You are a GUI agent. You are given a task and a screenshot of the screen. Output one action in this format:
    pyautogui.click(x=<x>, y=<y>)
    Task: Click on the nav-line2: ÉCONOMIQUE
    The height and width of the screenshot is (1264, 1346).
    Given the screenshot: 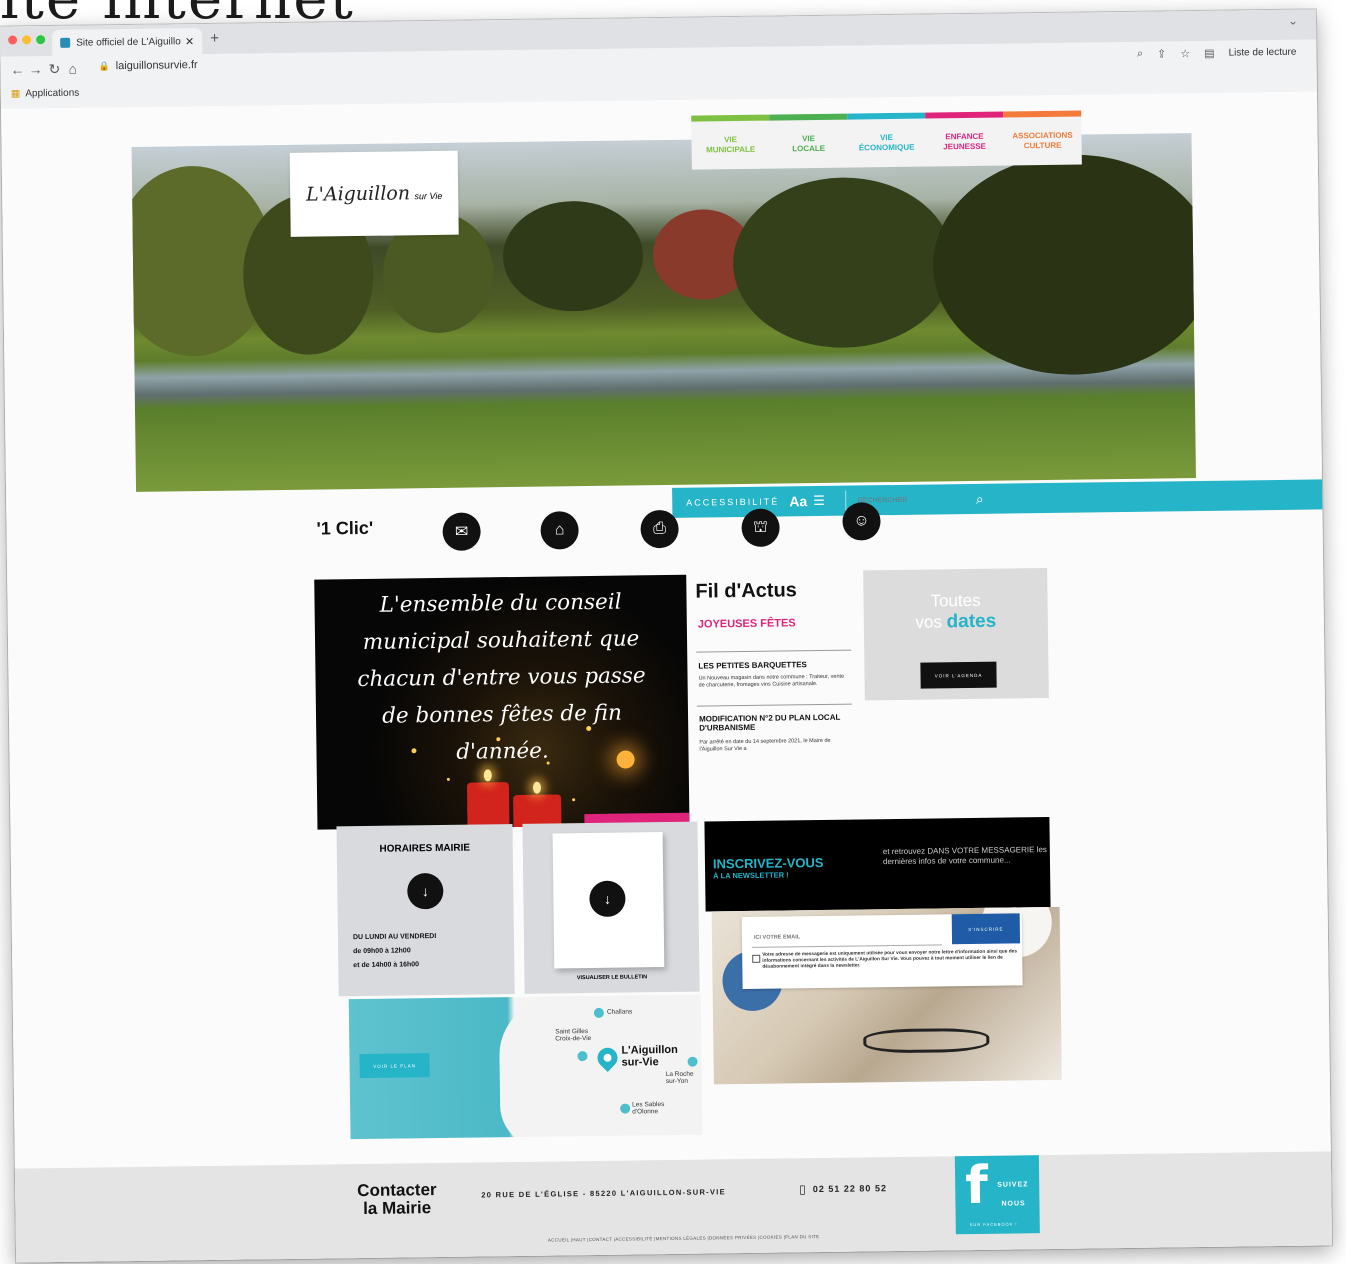 What is the action you would take?
    pyautogui.click(x=886, y=147)
    